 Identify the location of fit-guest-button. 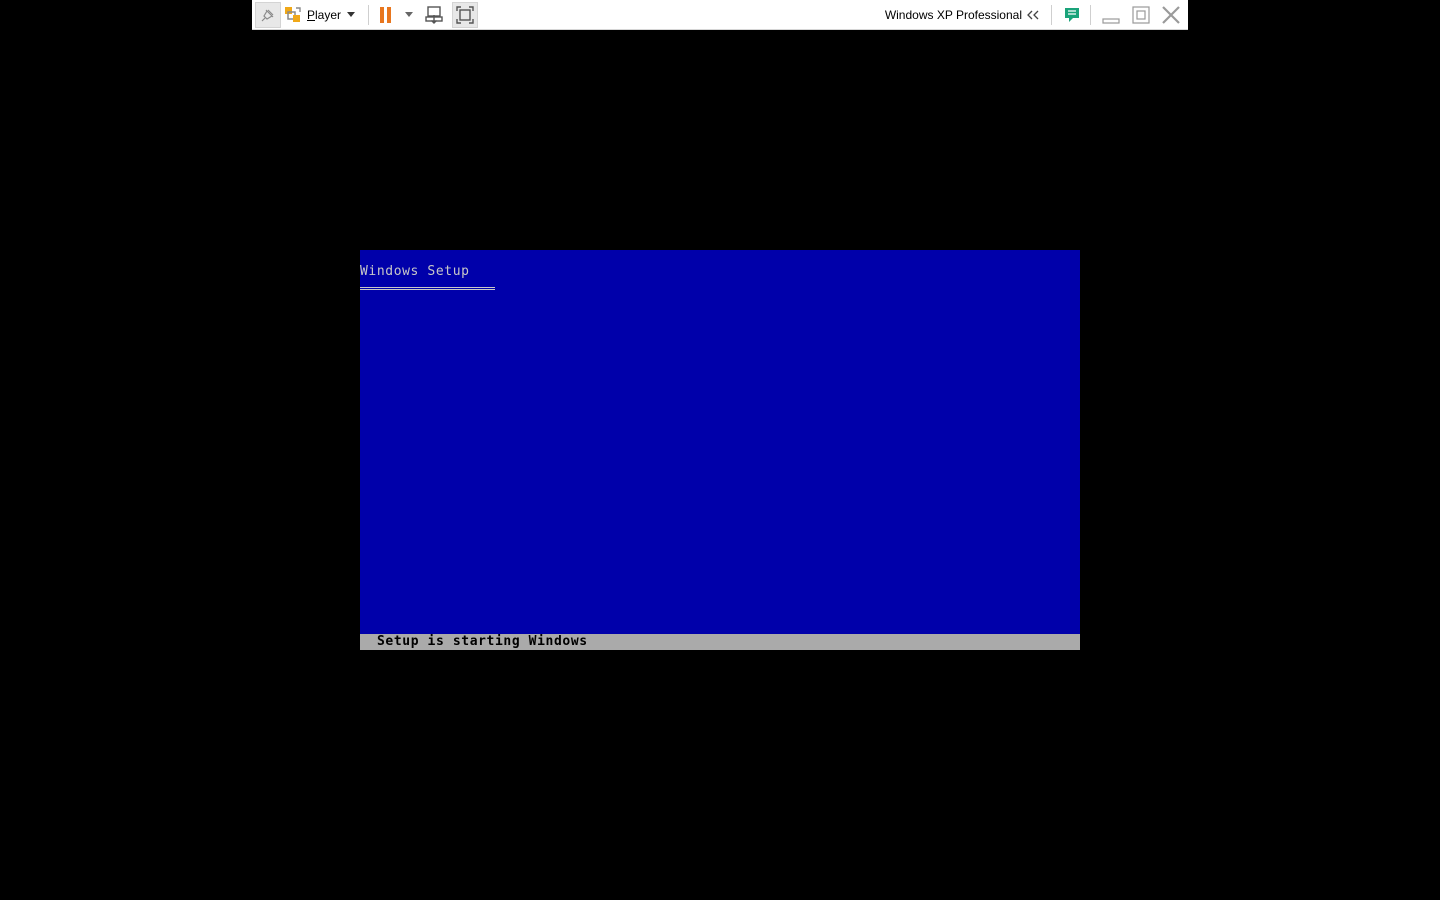
(465, 15).